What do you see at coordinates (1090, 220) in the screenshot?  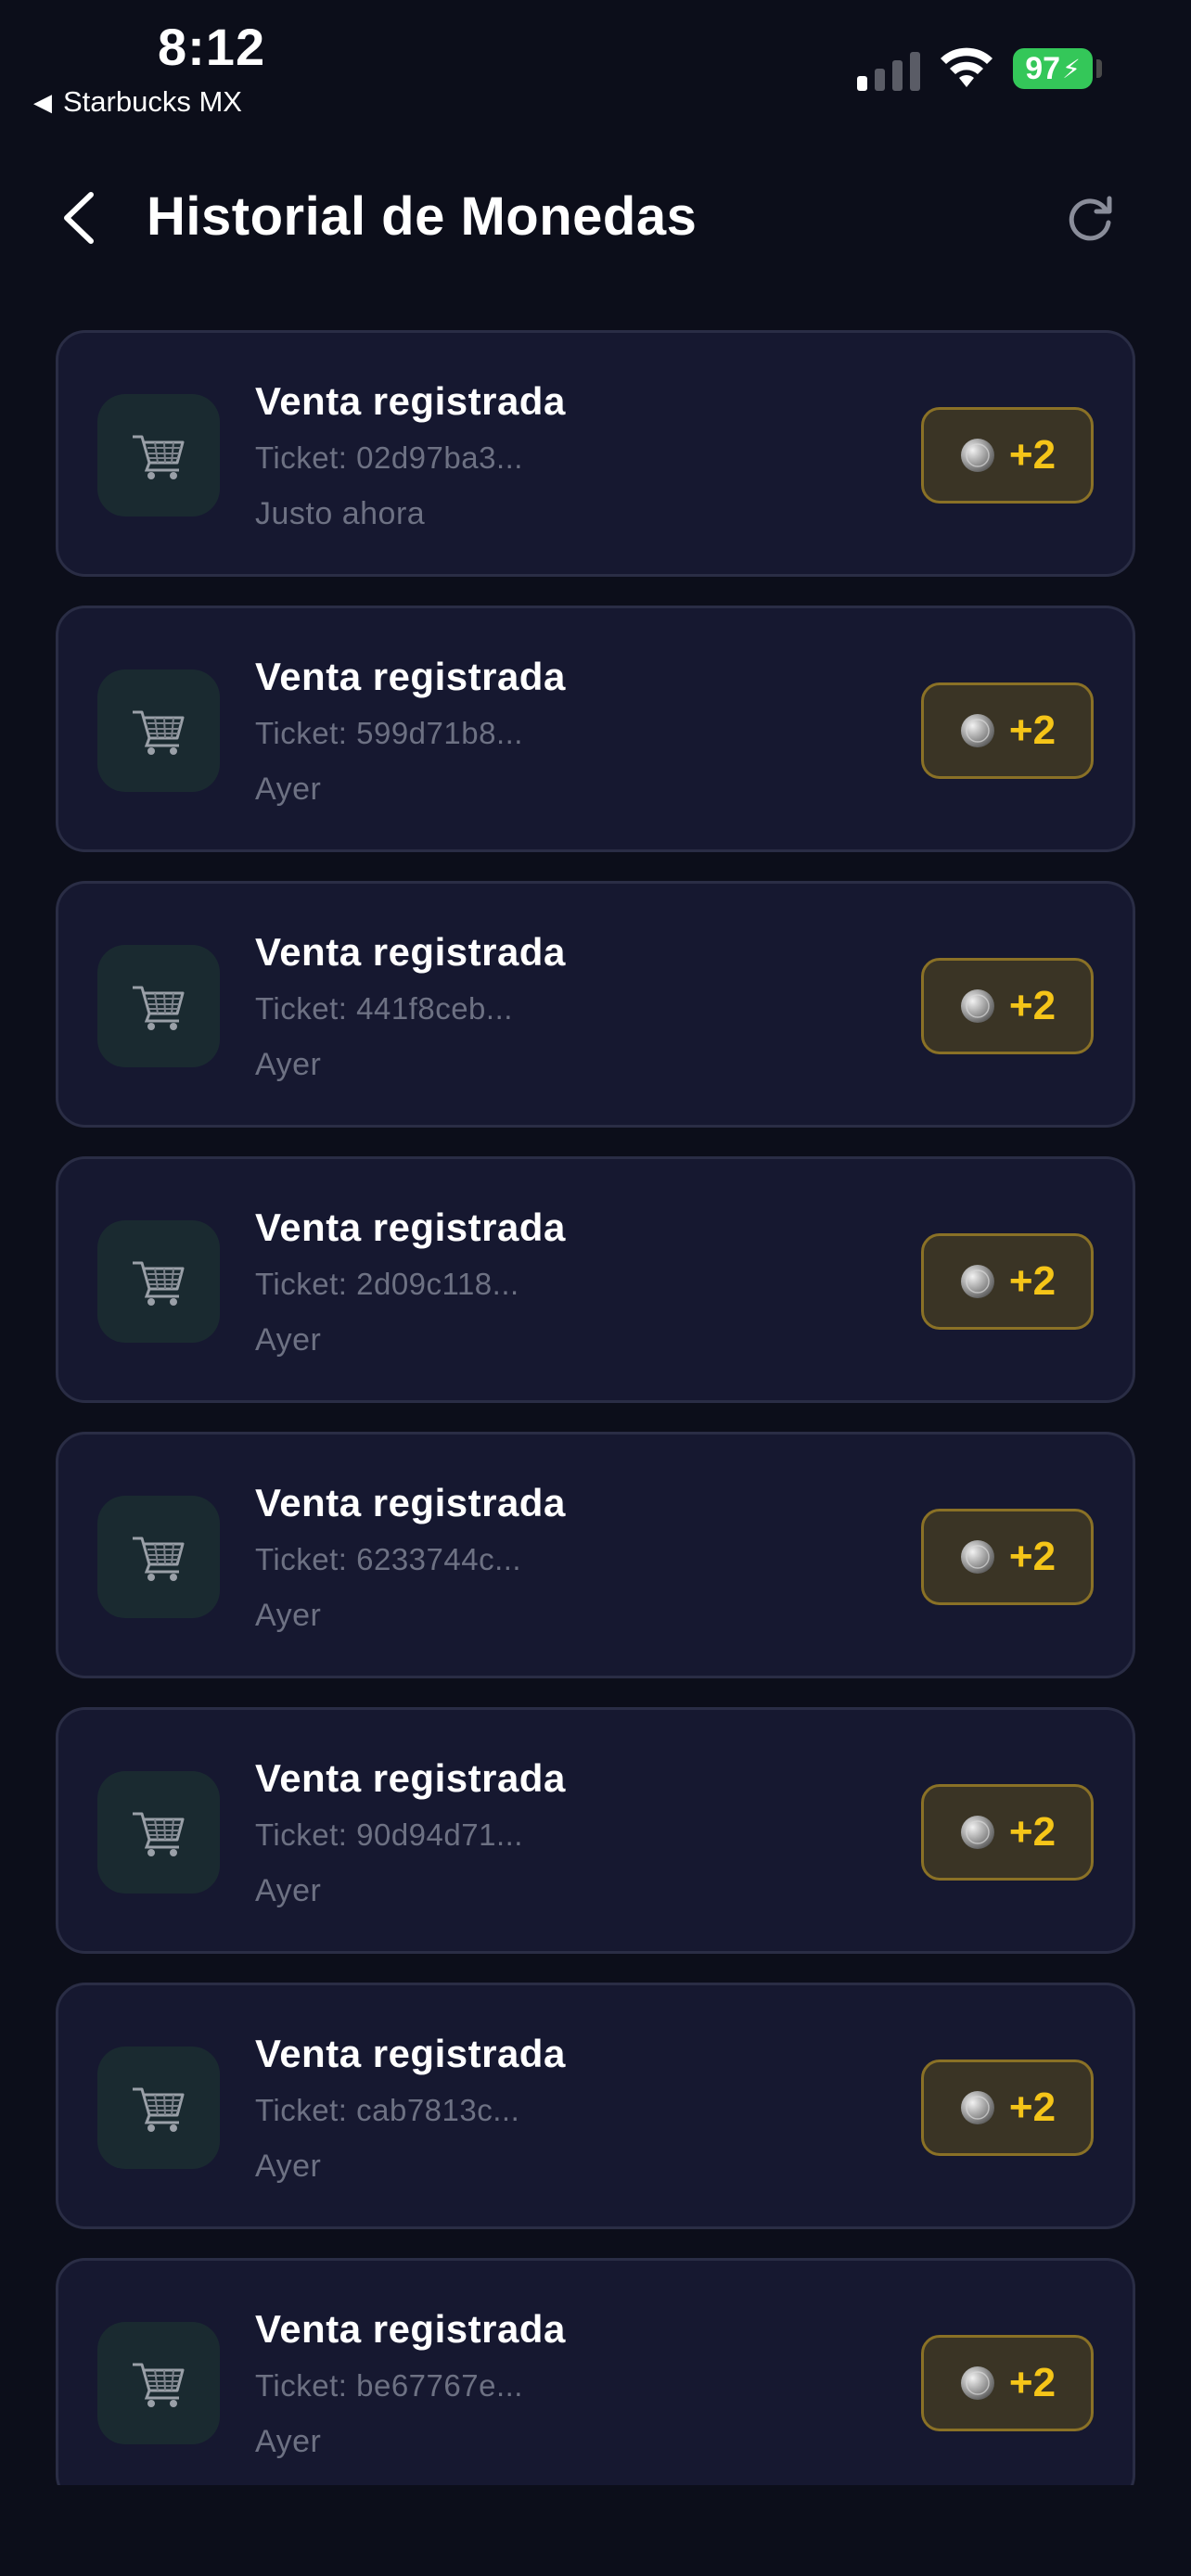 I see `refresh-icon` at bounding box center [1090, 220].